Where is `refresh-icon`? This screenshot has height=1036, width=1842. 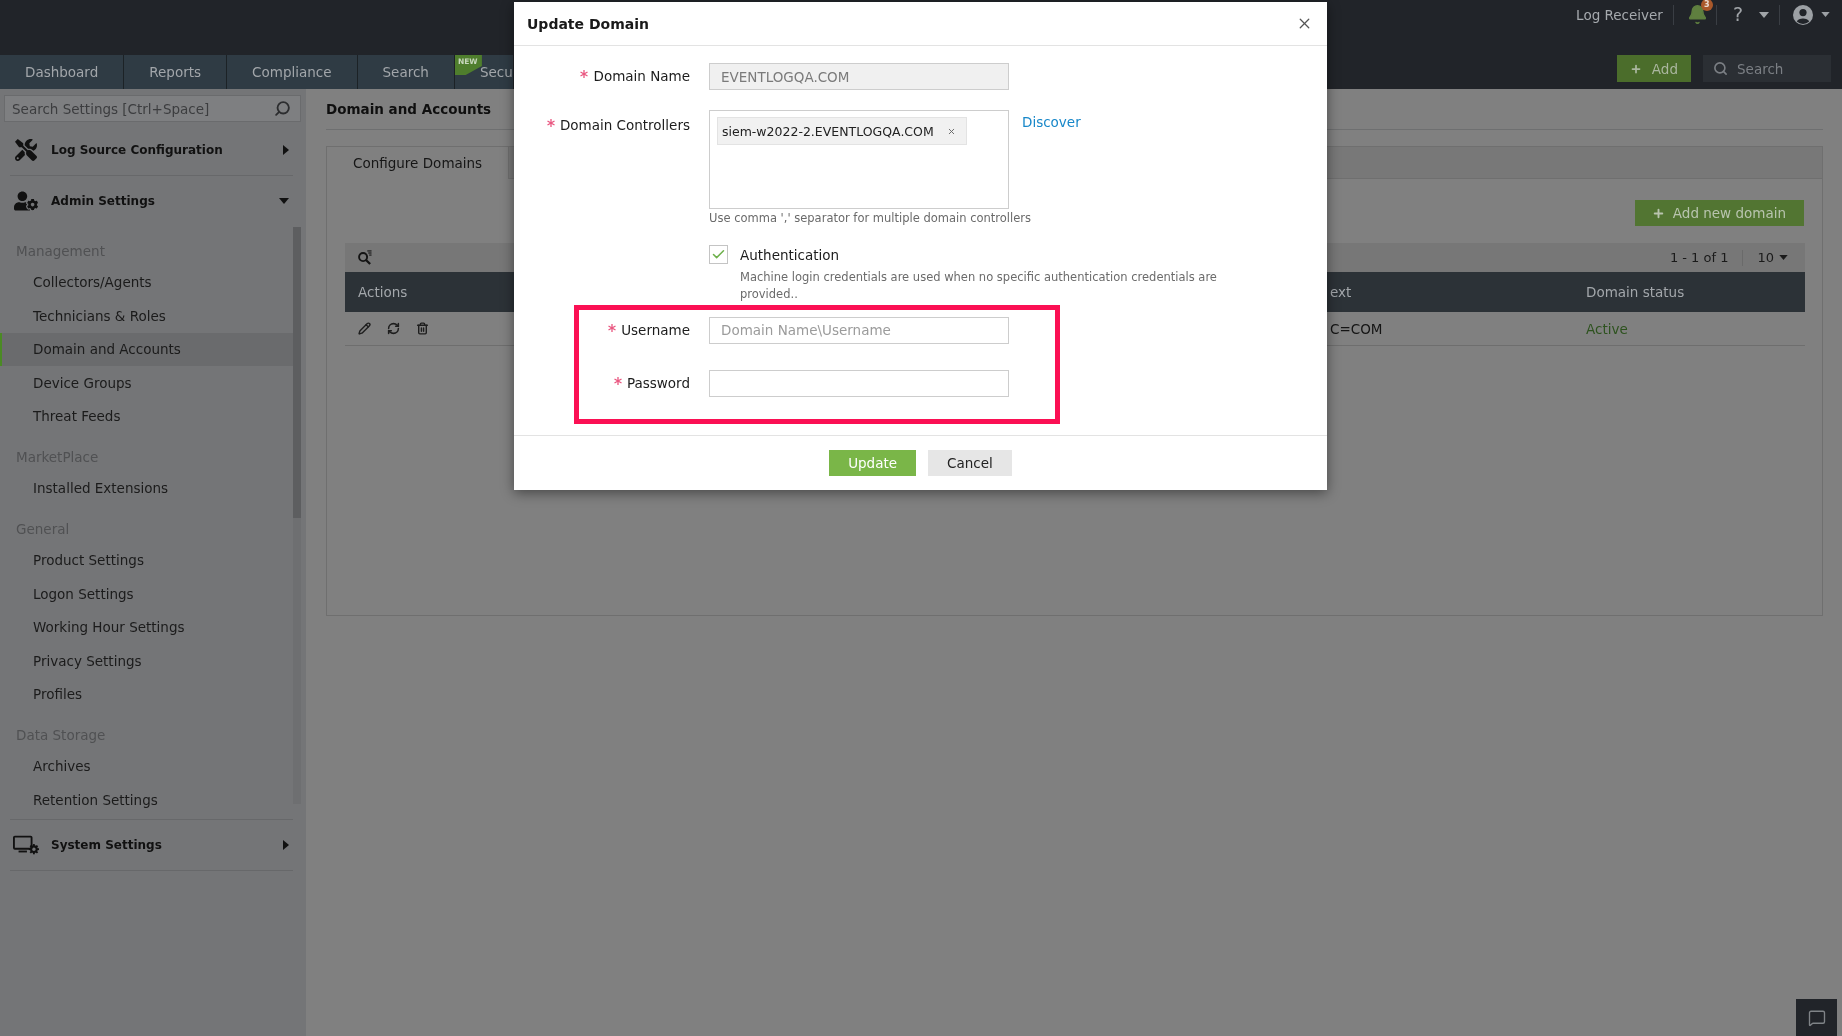
refresh-icon is located at coordinates (393, 328).